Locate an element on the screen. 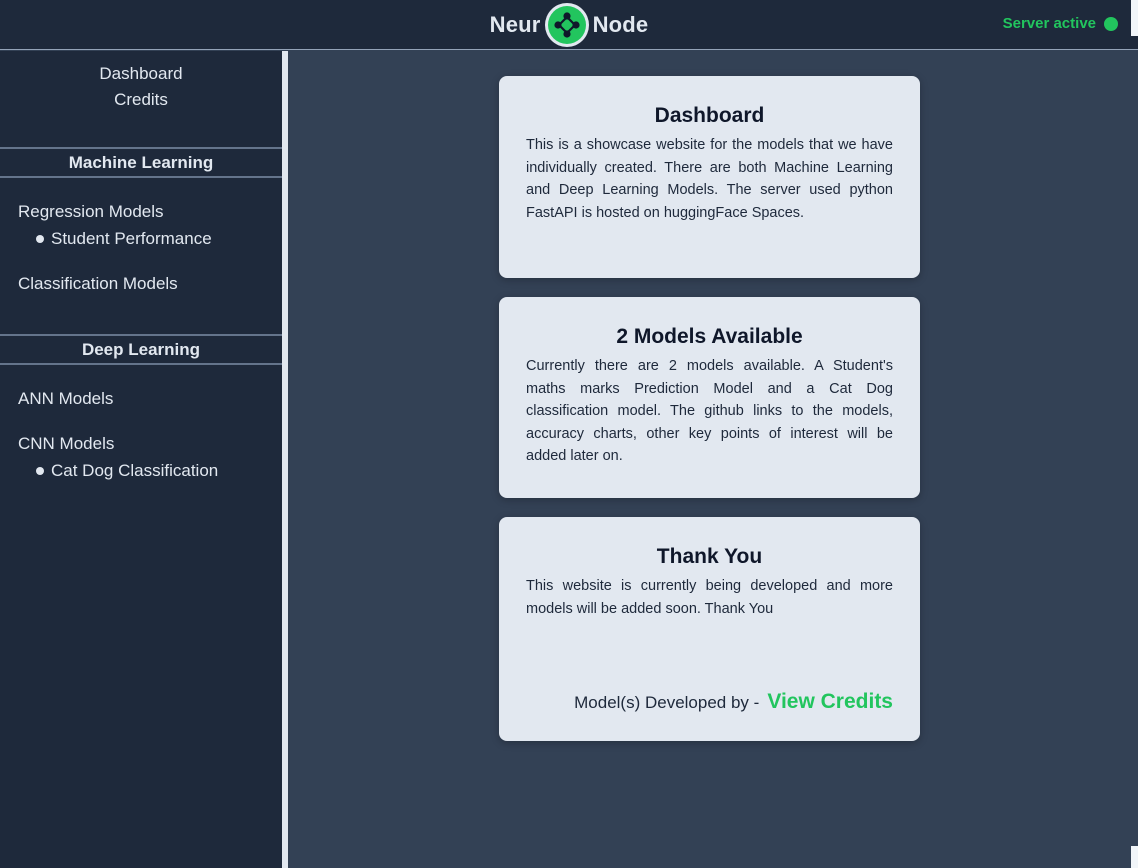 The width and height of the screenshot is (1138, 868). credits-row: Model(s) Developed by - View Credits is located at coordinates (733, 702).